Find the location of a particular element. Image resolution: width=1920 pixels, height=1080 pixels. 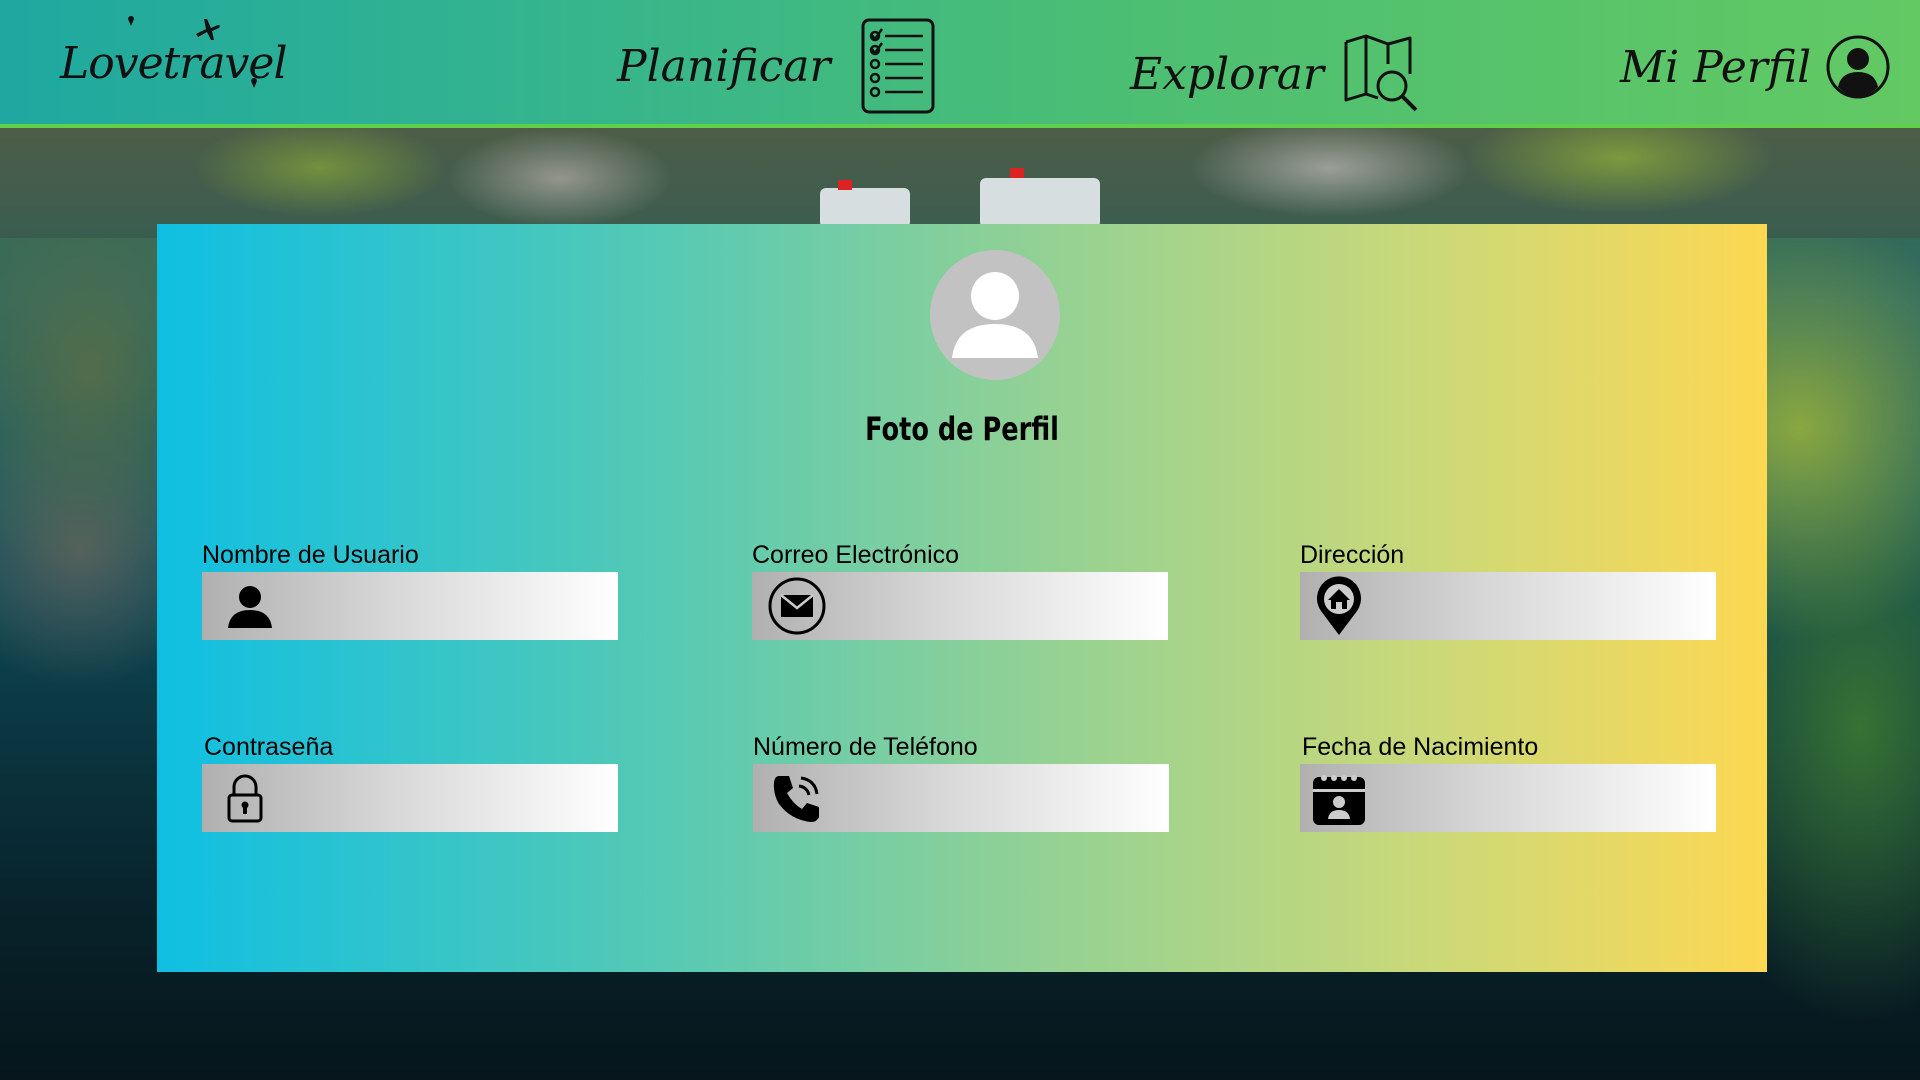

birthdate-input is located at coordinates (1508, 799).